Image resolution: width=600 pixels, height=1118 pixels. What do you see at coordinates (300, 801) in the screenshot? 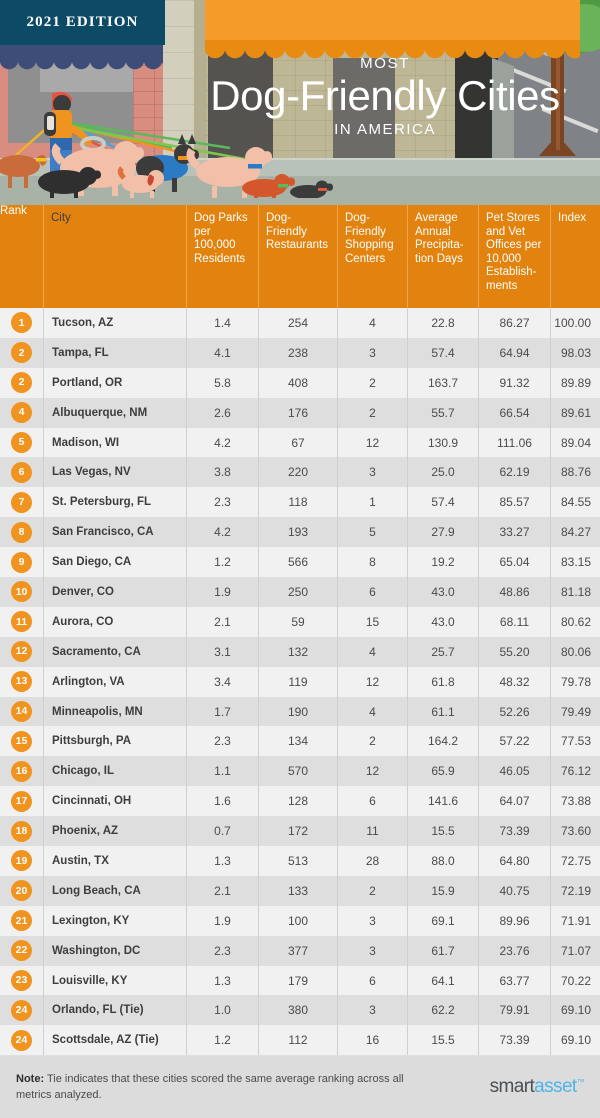
I see `table-row: 17 Cincinnati, OH 1.6 128 6 141.6 64.07 73.88` at bounding box center [300, 801].